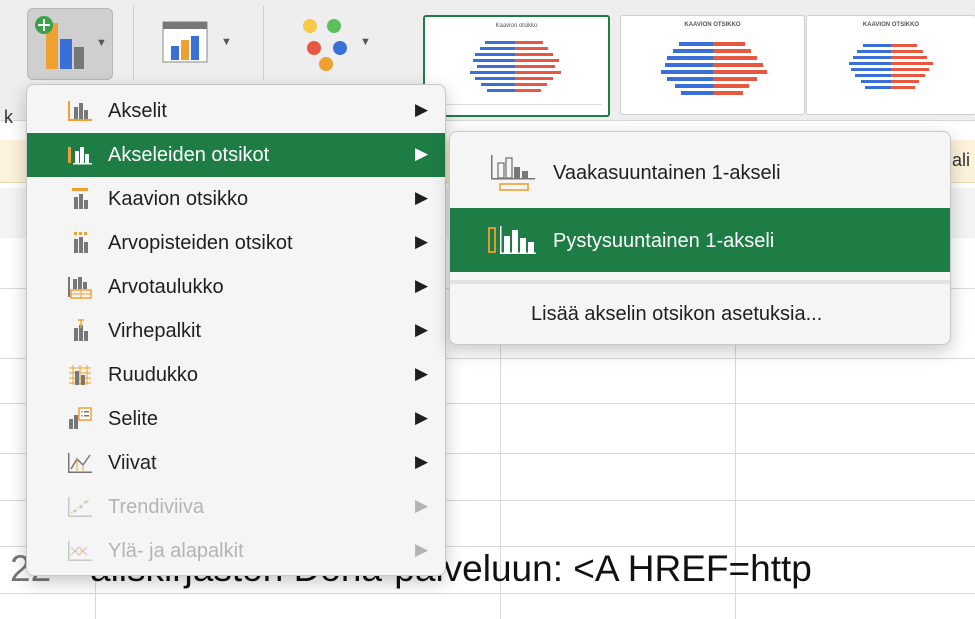  I want to click on quick-layout-button: ▼, so click(197, 43).